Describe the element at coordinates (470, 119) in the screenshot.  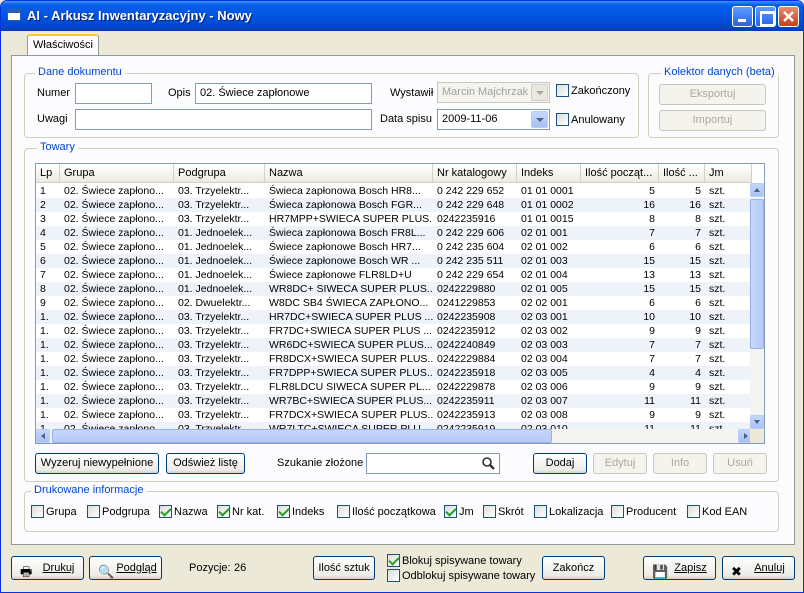
I see `data-spisu-value: 2009-11-06` at that location.